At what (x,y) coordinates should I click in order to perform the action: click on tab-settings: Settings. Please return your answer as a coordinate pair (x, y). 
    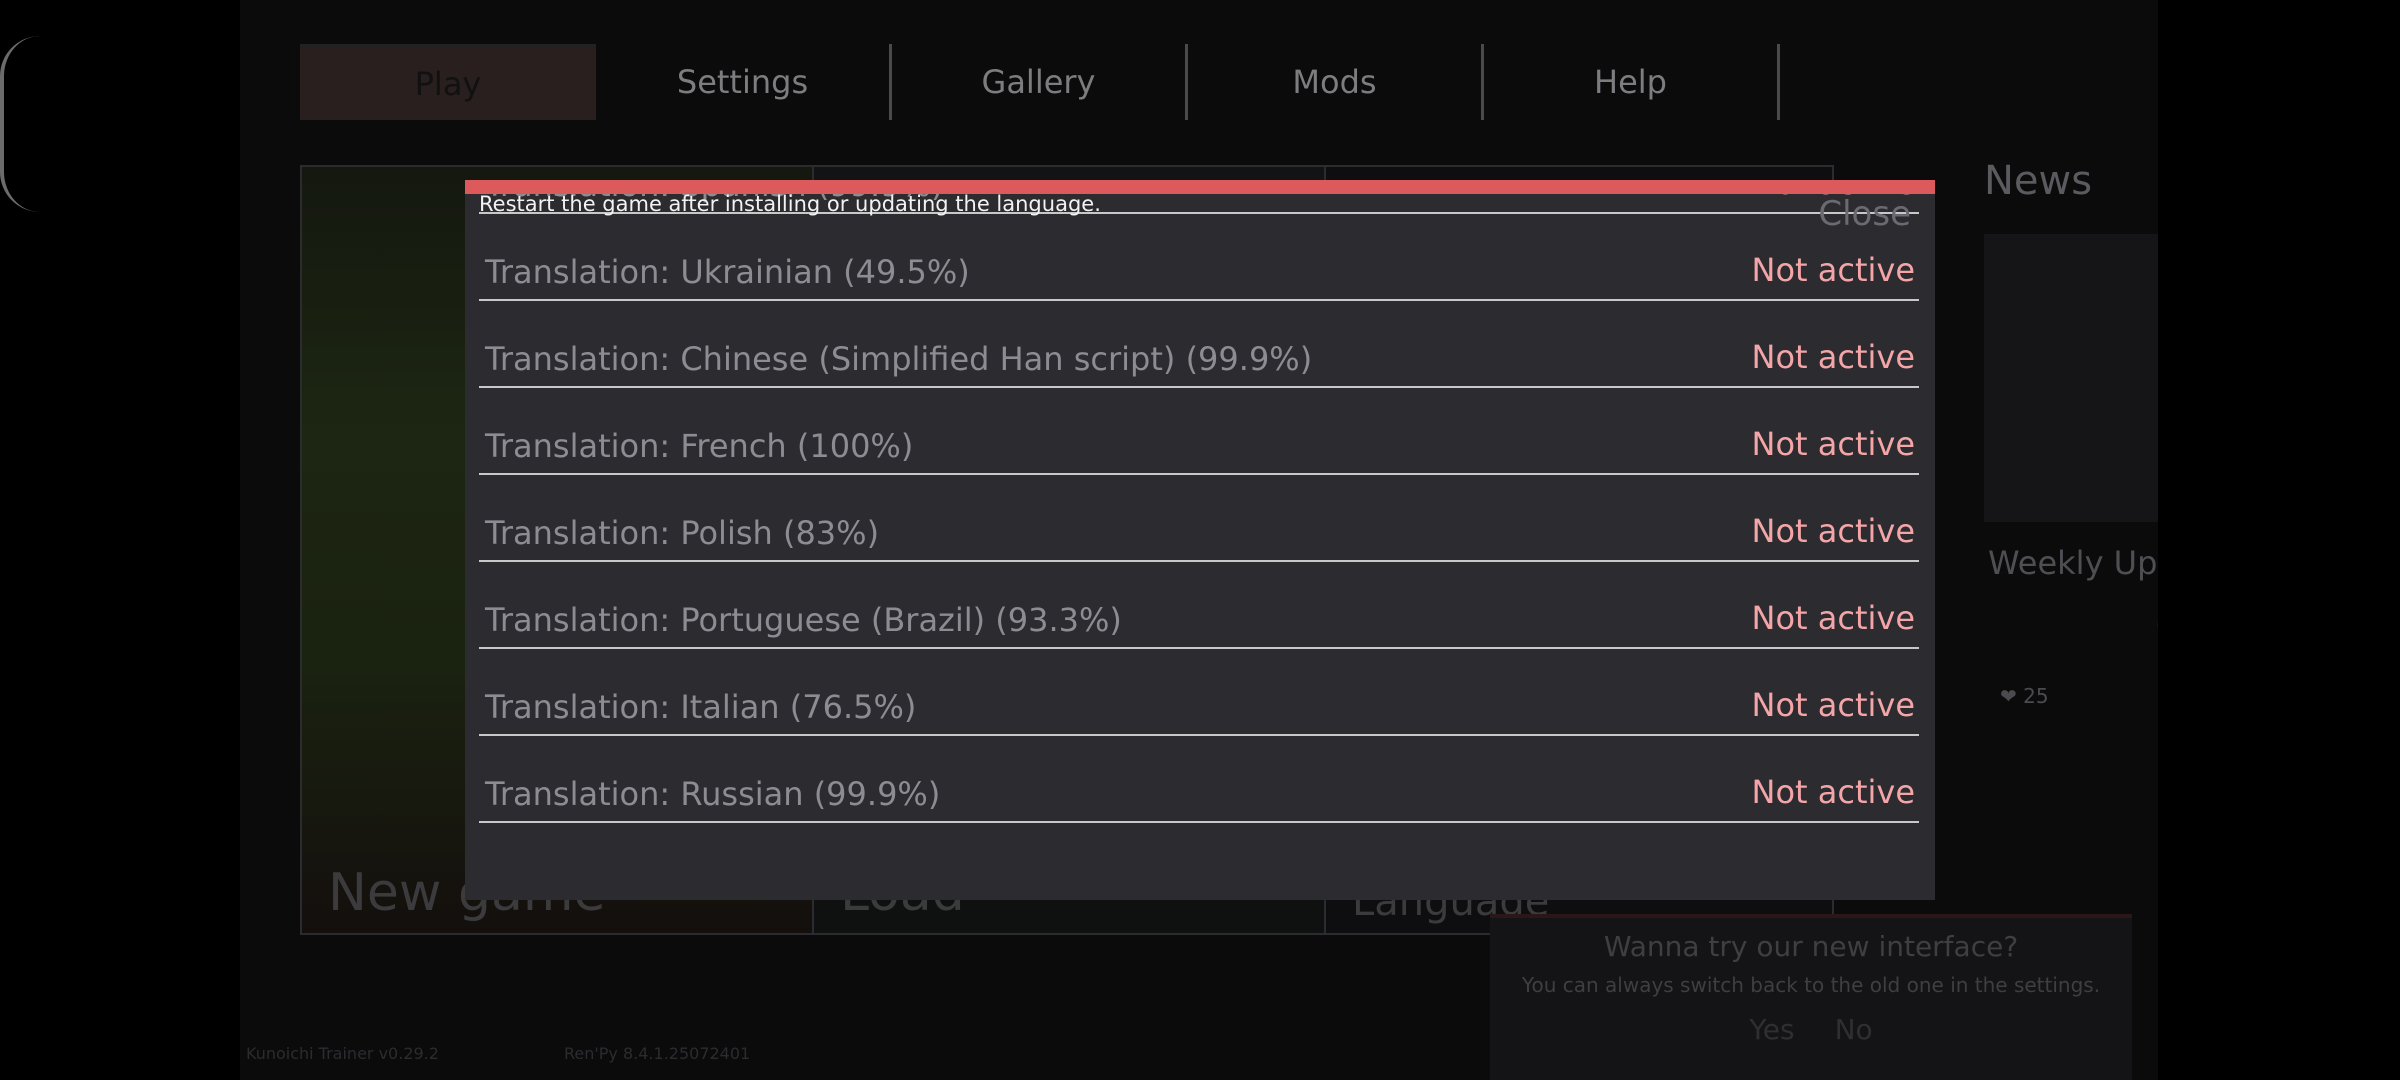
    Looking at the image, I should click on (744, 82).